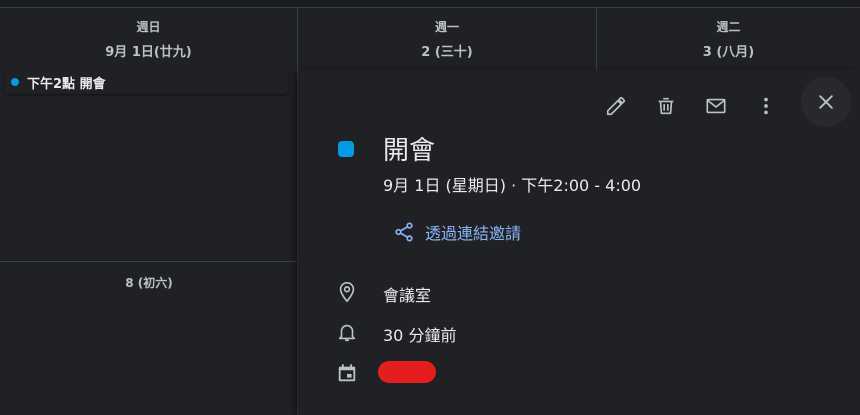  I want to click on day-date: 2 (三十), so click(447, 52).